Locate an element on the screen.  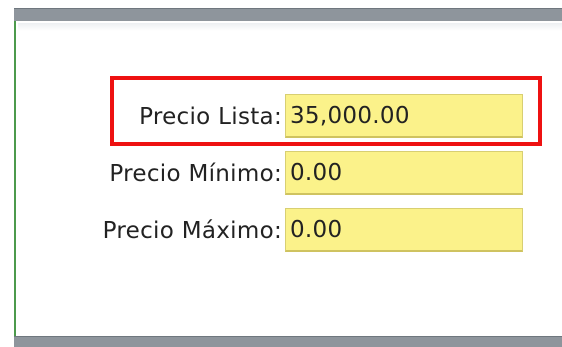
row-precio-minimo: Precio Mínimo: 0.00 is located at coordinates (281, 174).